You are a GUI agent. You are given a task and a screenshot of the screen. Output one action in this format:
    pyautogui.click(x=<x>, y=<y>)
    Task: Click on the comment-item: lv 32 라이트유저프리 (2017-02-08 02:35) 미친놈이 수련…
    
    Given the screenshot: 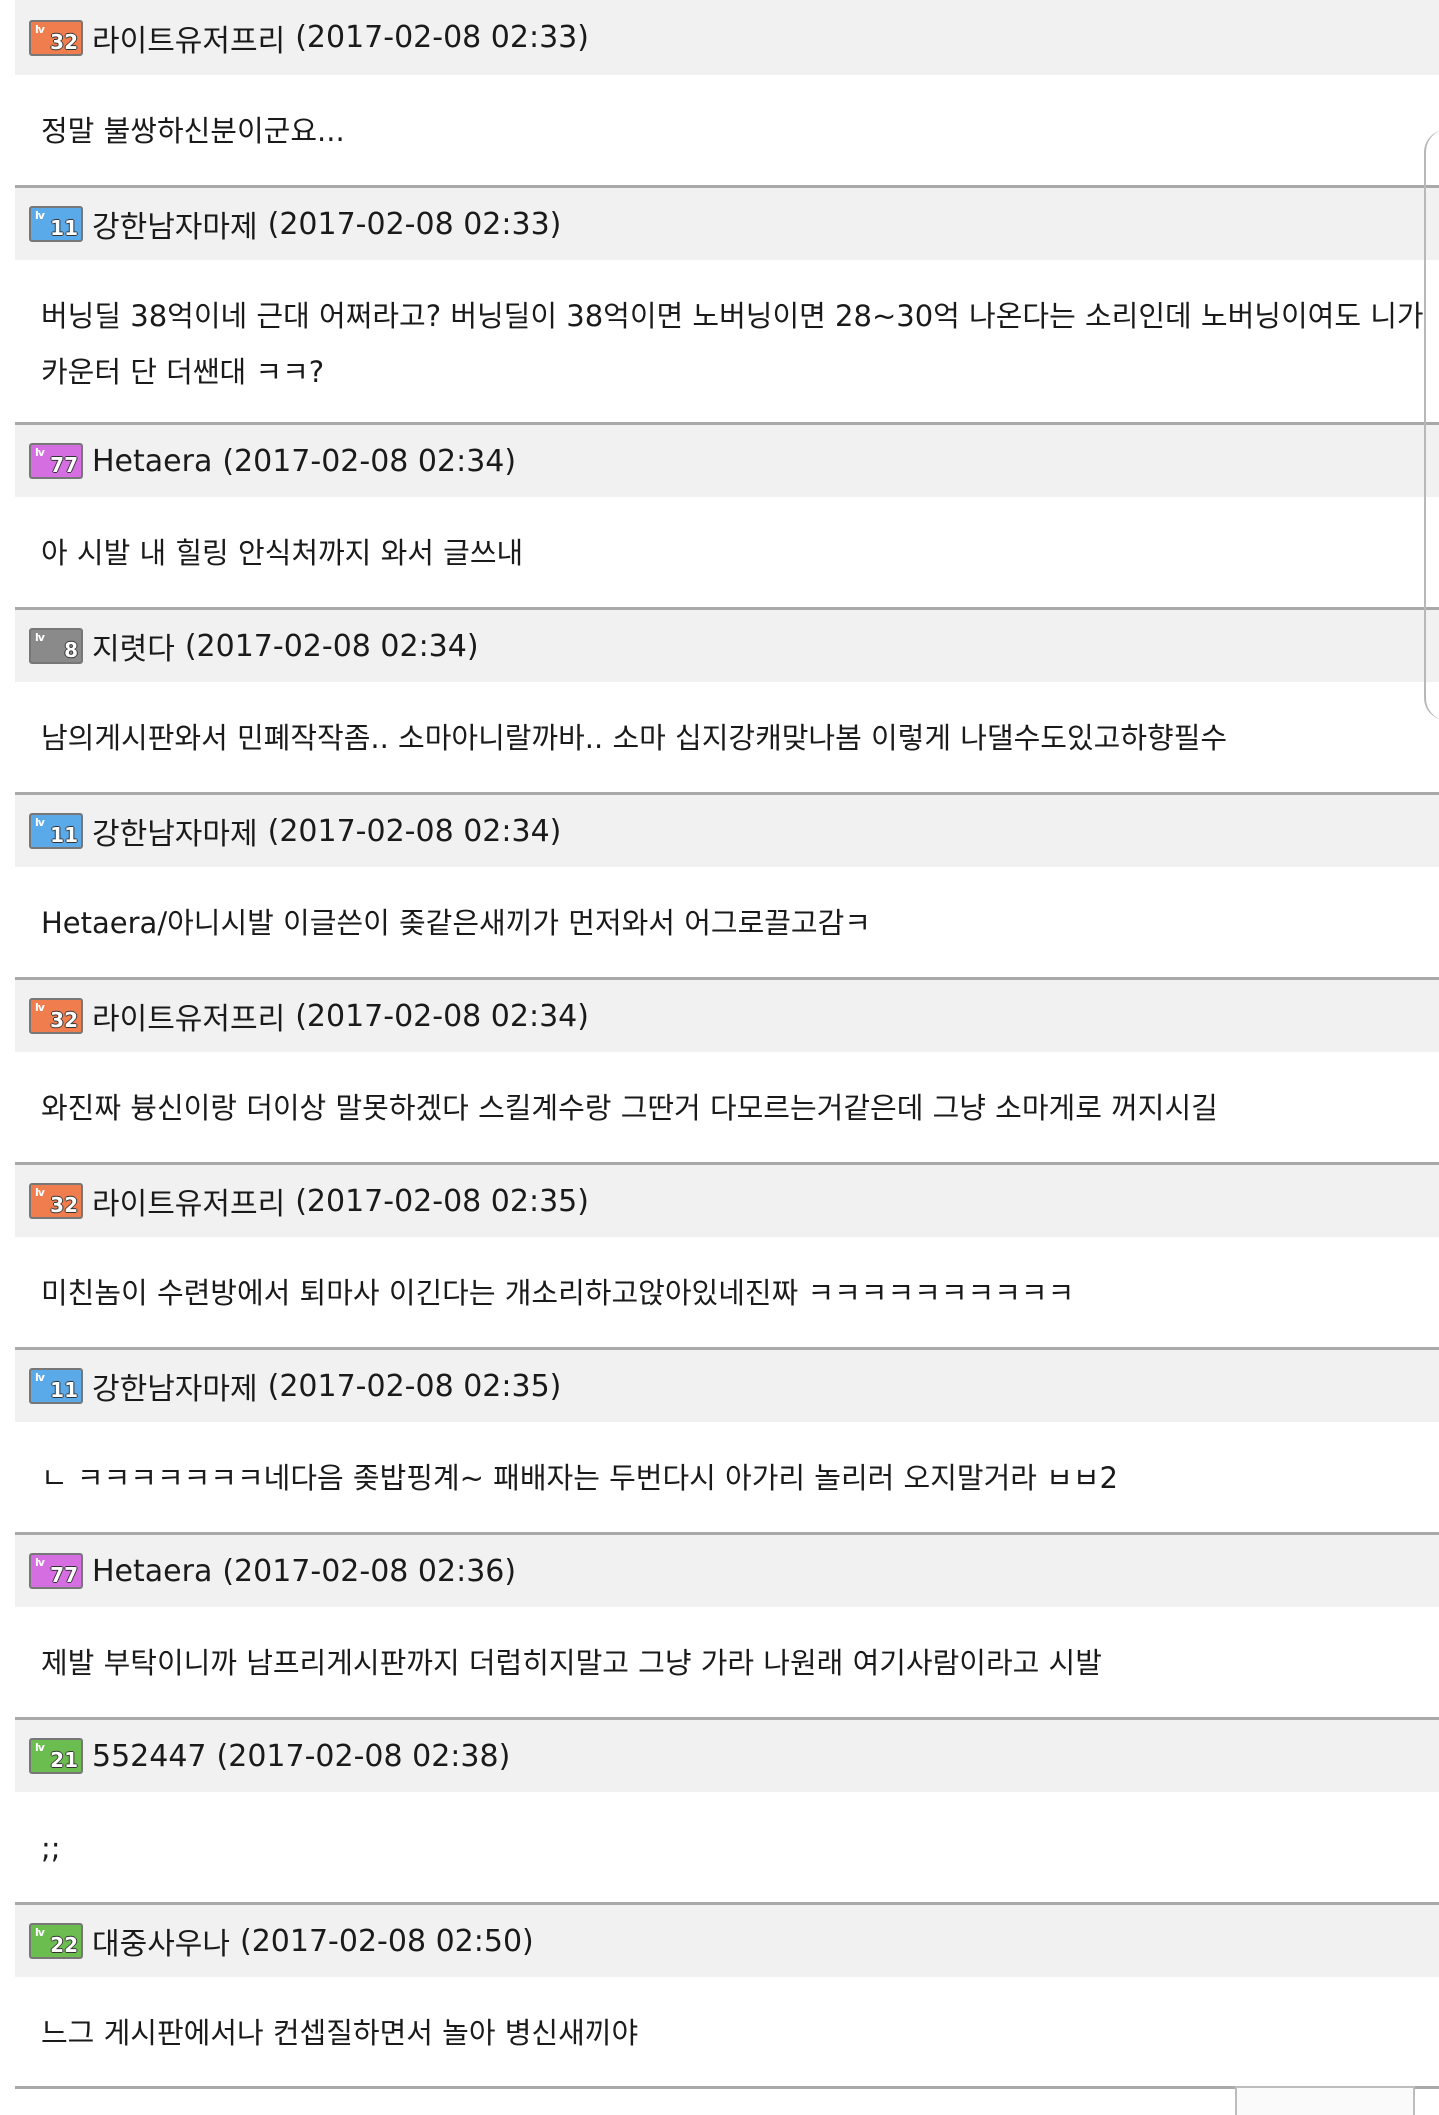 What is the action you would take?
    pyautogui.click(x=727, y=1254)
    